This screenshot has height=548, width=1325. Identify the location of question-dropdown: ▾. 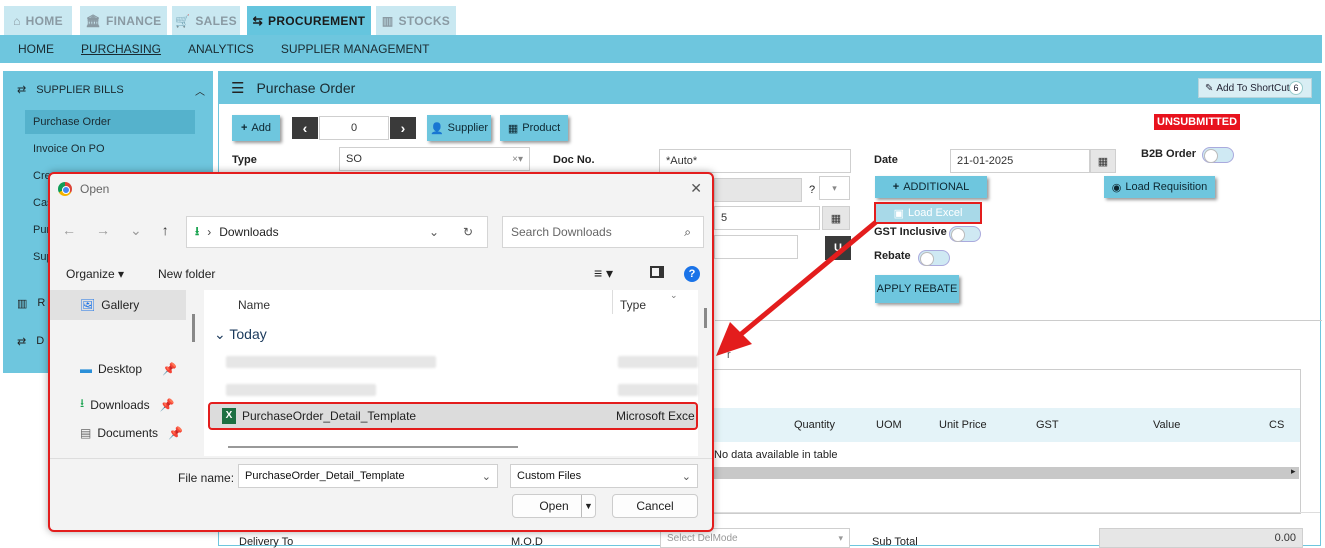
(834, 188).